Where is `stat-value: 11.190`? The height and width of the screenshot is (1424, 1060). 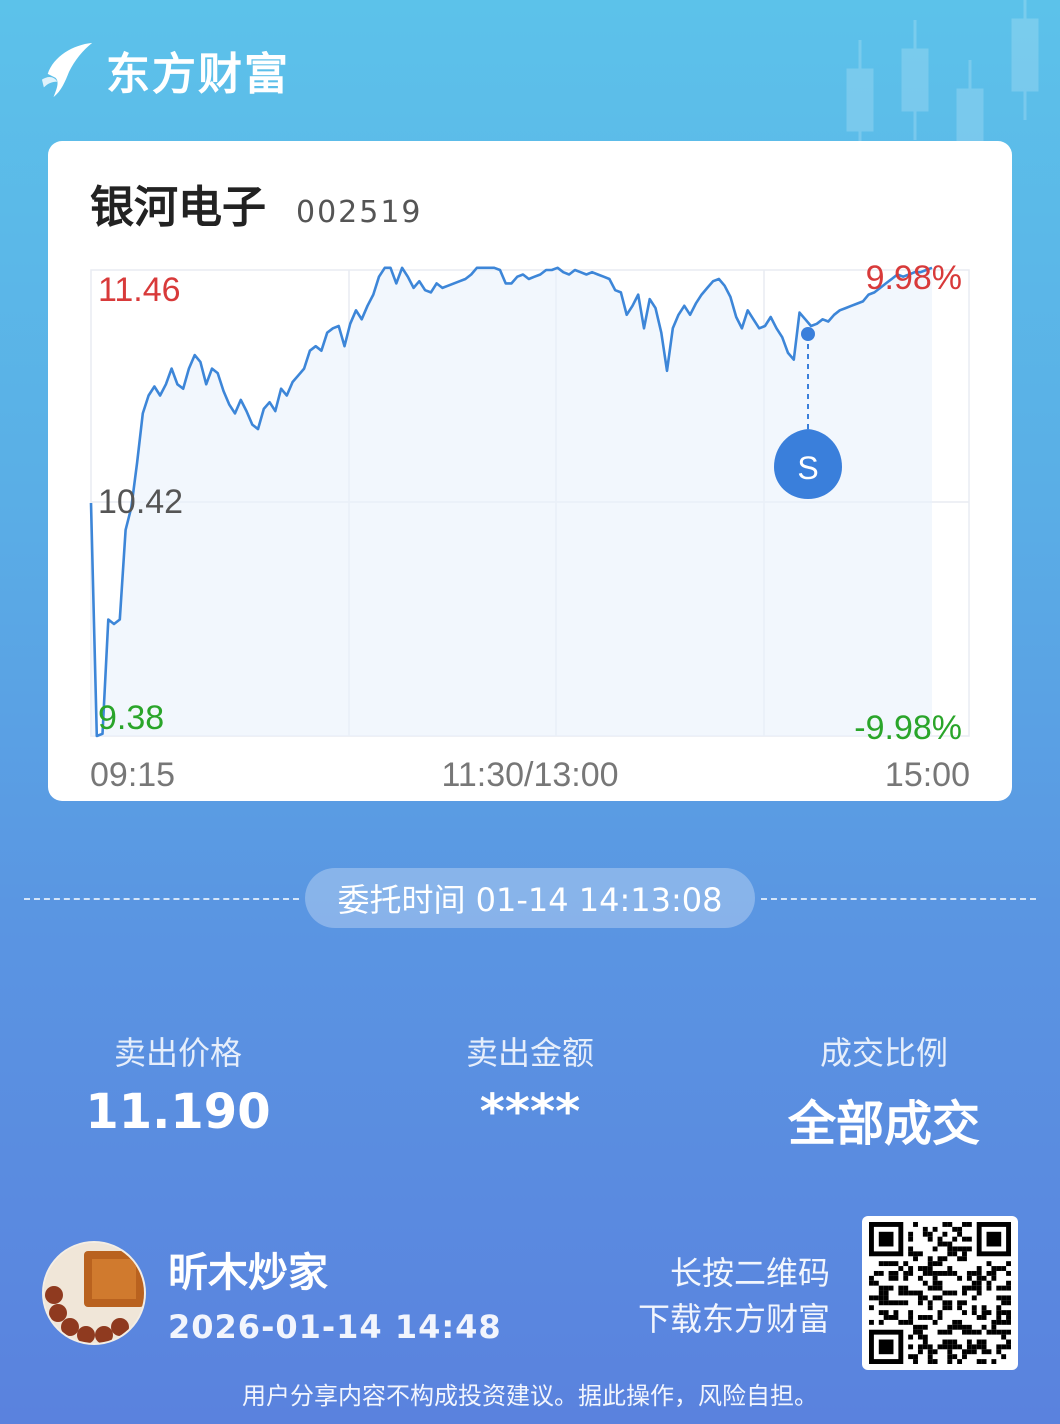
stat-value: 11.190 is located at coordinates (178, 1112).